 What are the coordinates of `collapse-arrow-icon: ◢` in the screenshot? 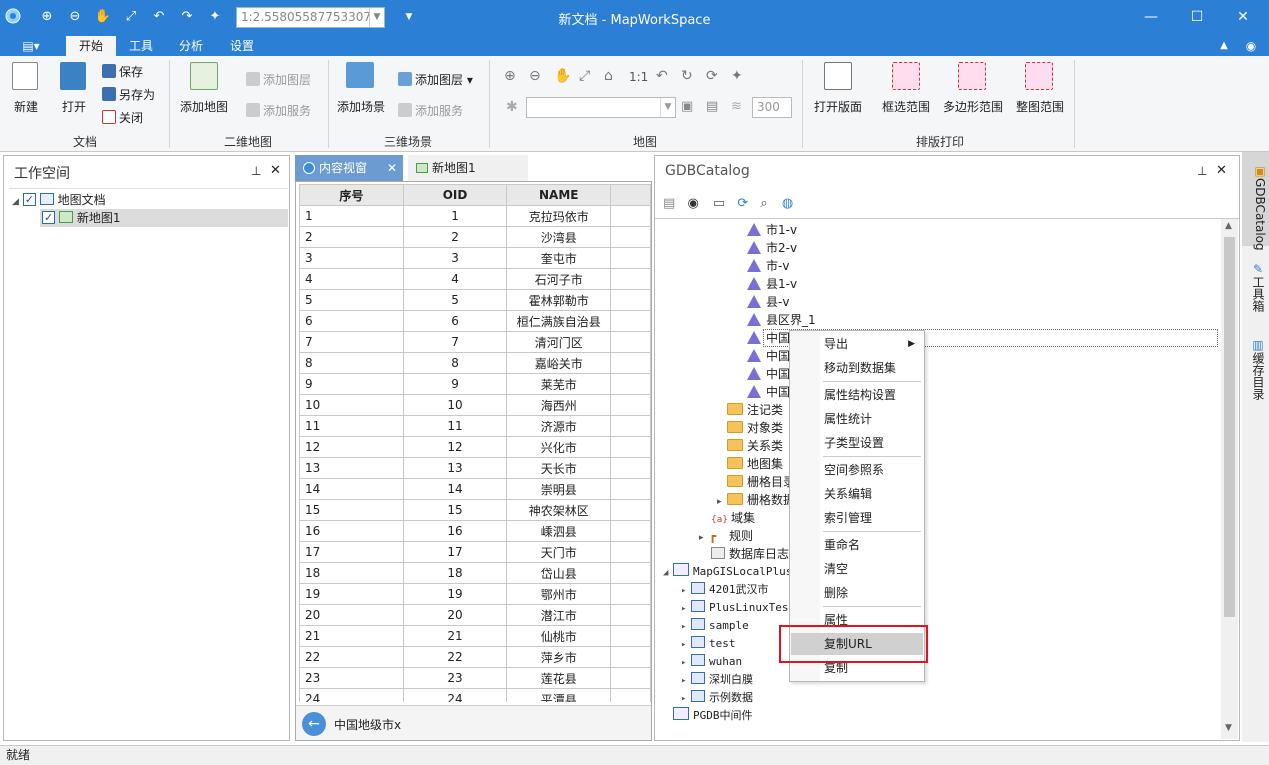 It's located at (668, 573).